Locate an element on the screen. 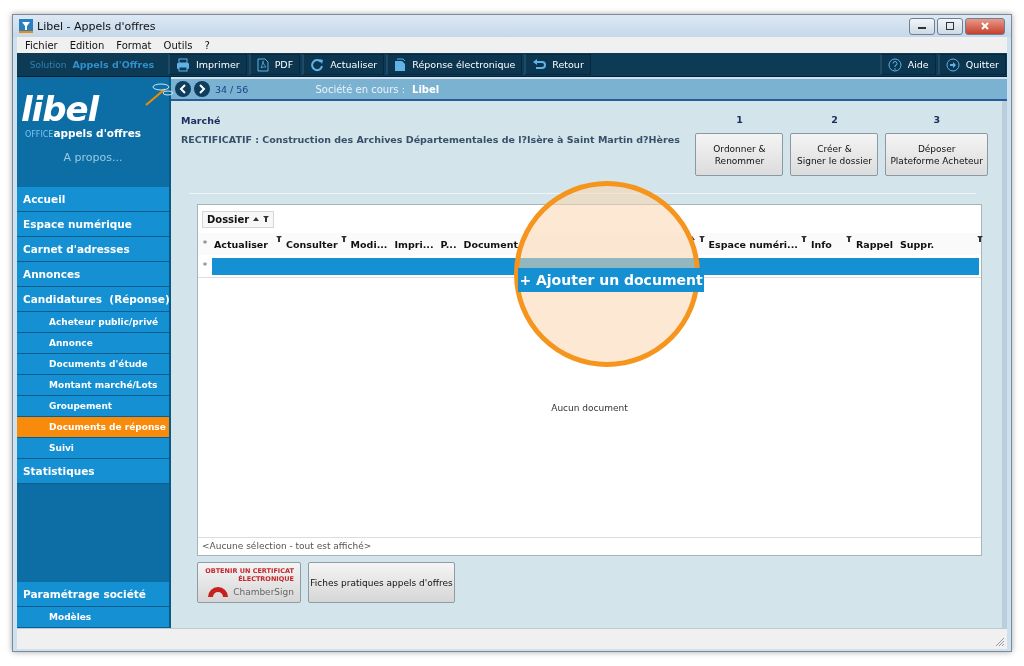 The image size is (1024, 666). menu-item: Paramétrage société is located at coordinates (93, 594).